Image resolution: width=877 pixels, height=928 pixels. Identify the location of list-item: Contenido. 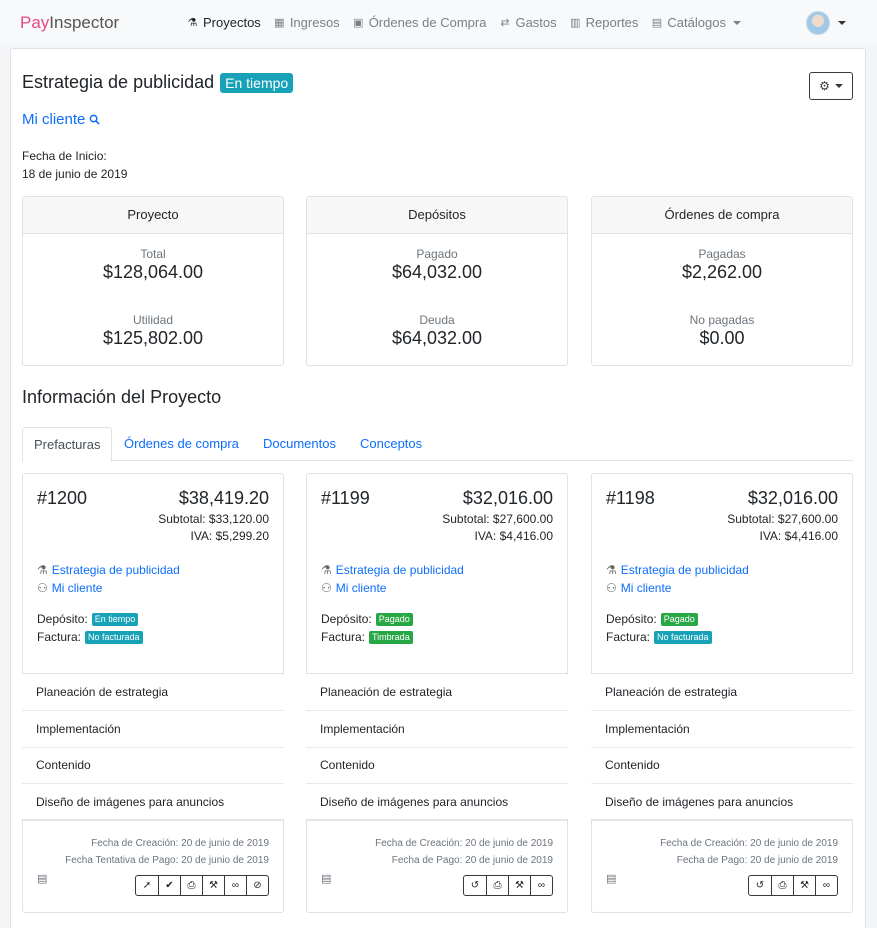
(153, 765).